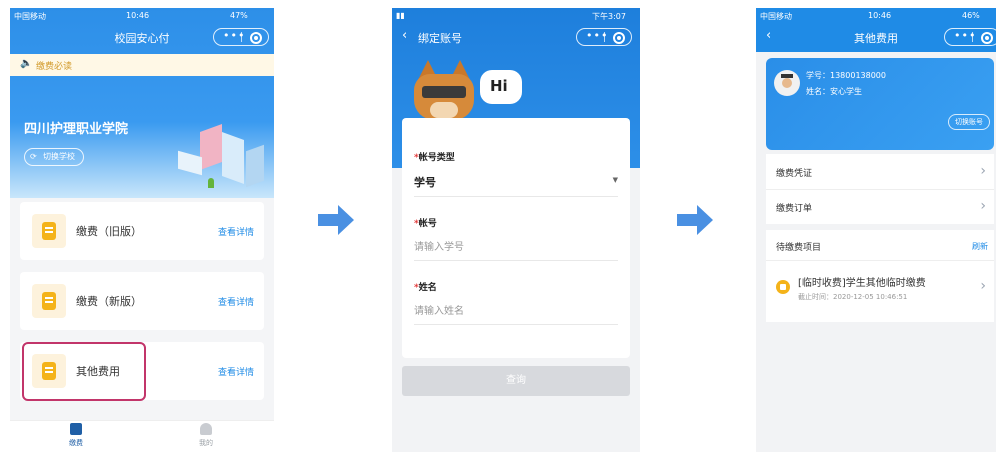  What do you see at coordinates (880, 172) in the screenshot?
I see `menu-item-receipts: 缴费凭证 ›` at bounding box center [880, 172].